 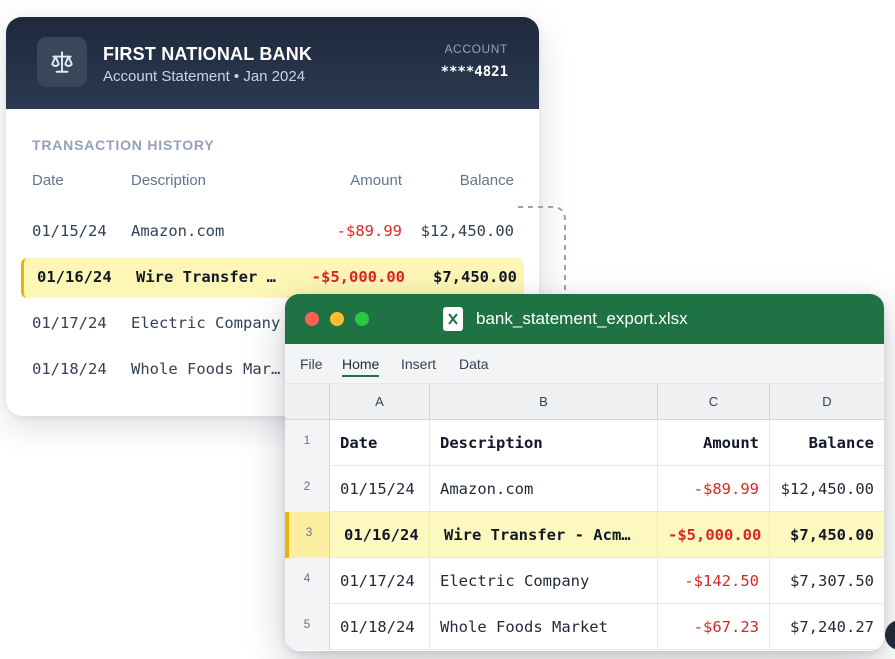 What do you see at coordinates (369, 231) in the screenshot?
I see `tx-amount: -$89.99` at bounding box center [369, 231].